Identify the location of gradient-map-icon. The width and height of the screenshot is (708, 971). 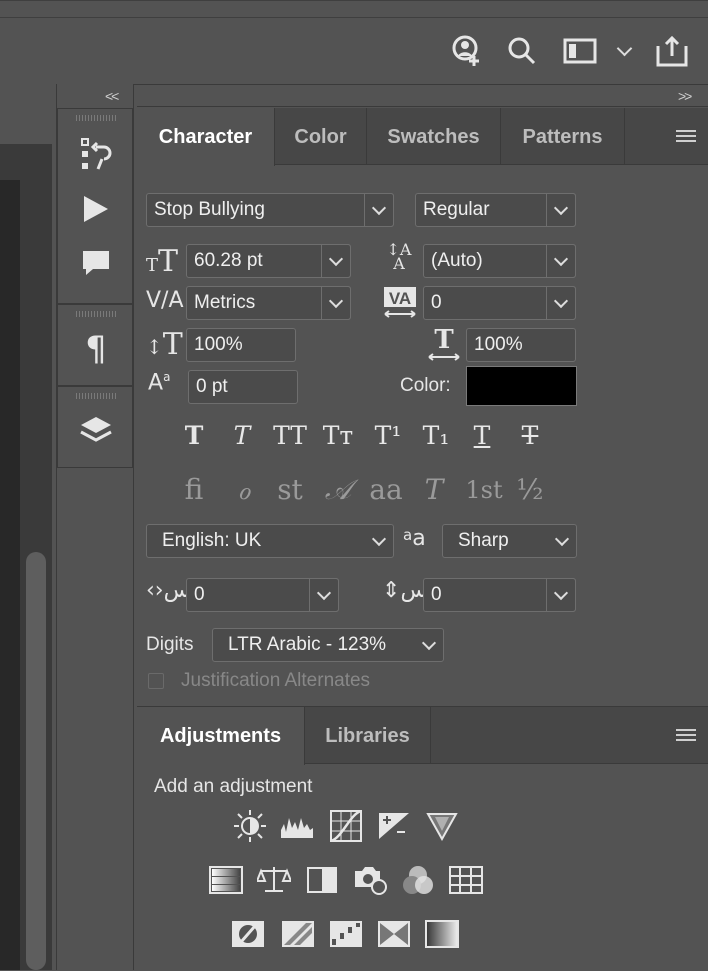
(442, 934).